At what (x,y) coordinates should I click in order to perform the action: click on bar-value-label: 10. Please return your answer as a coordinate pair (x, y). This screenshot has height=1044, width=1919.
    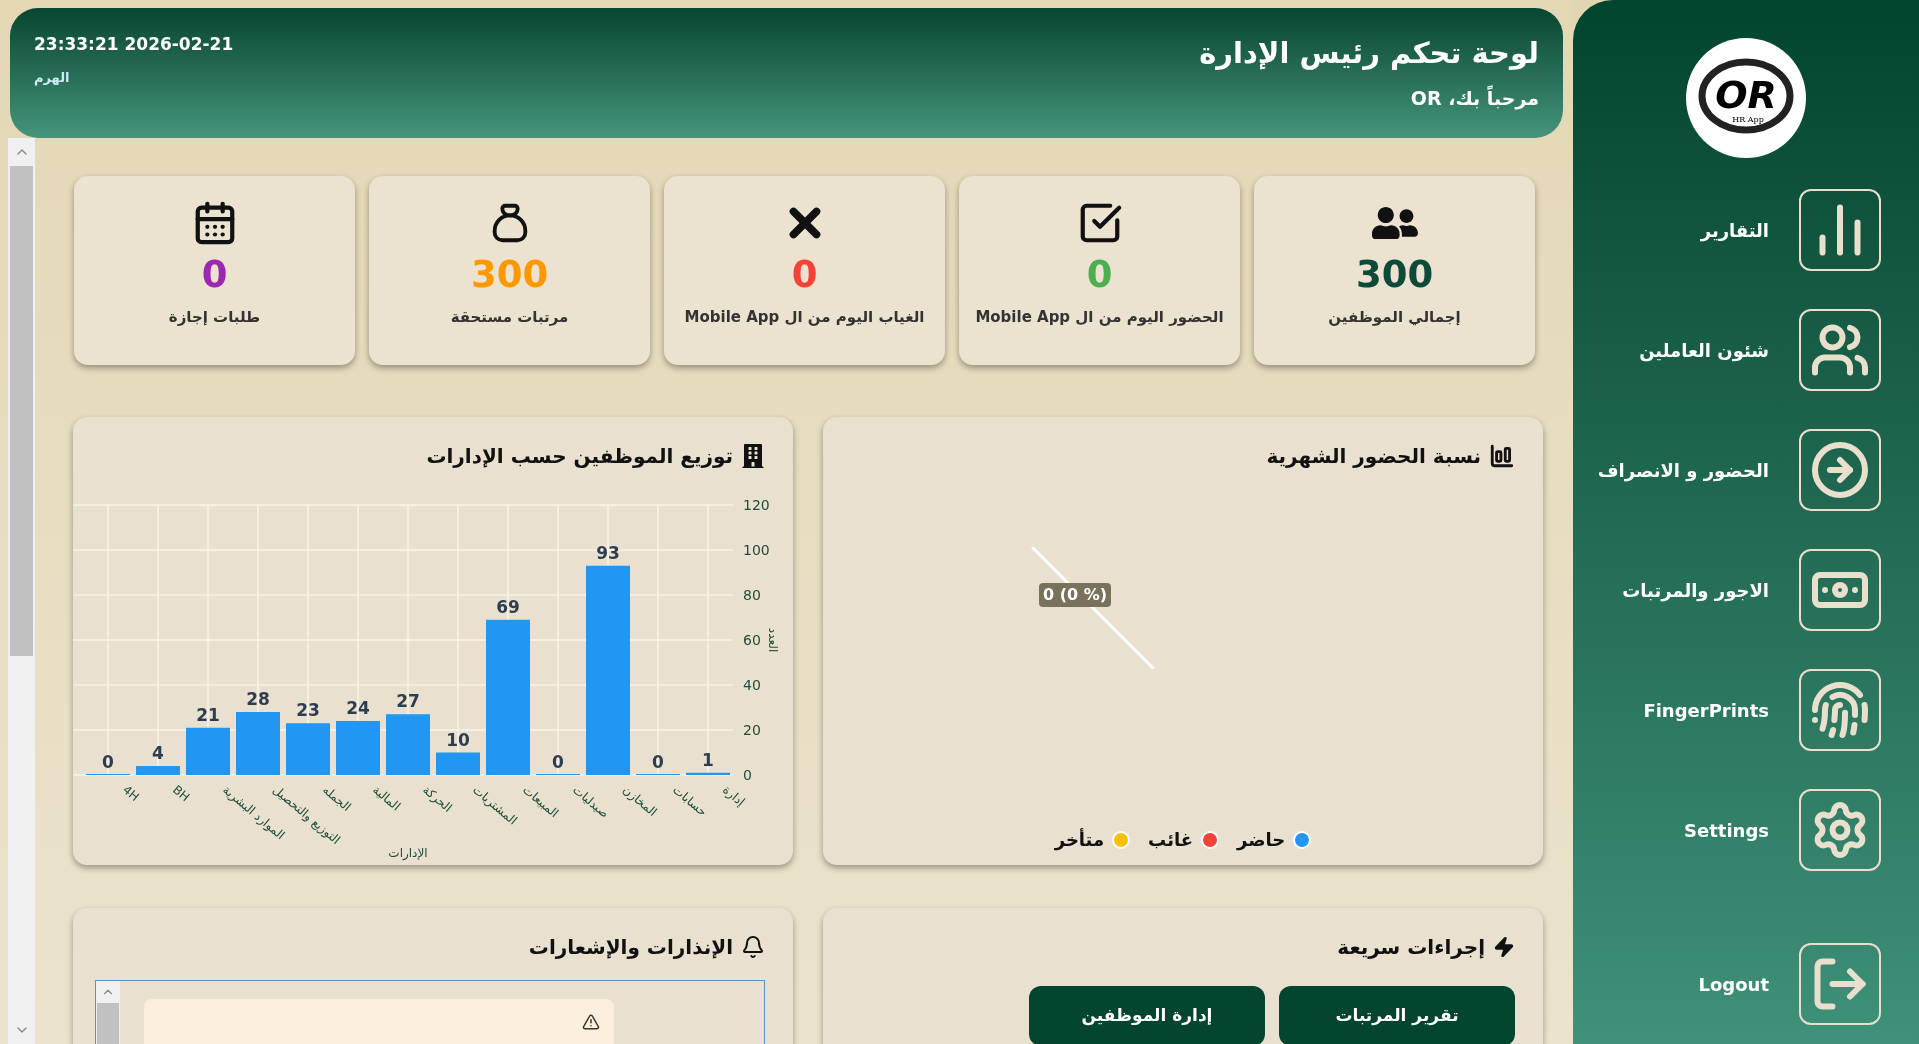
    Looking at the image, I should click on (458, 739).